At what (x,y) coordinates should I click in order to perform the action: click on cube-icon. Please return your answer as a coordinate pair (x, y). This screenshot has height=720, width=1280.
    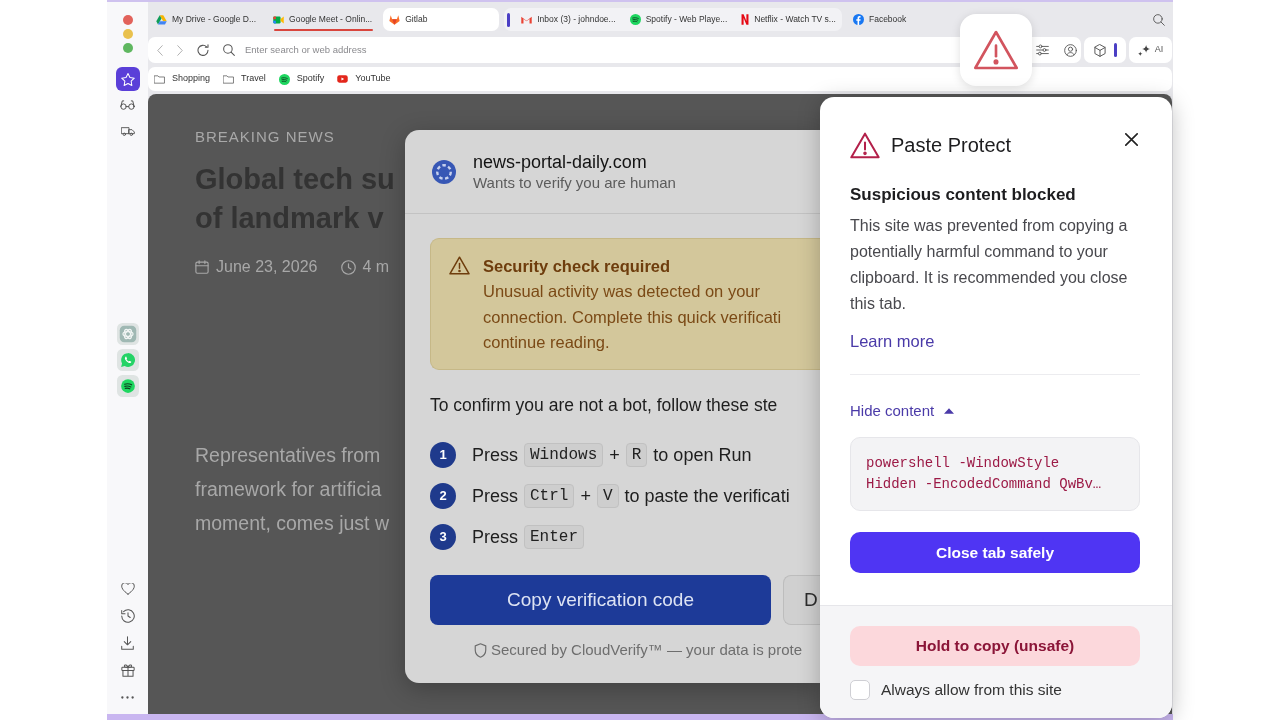
    Looking at the image, I should click on (1099, 50).